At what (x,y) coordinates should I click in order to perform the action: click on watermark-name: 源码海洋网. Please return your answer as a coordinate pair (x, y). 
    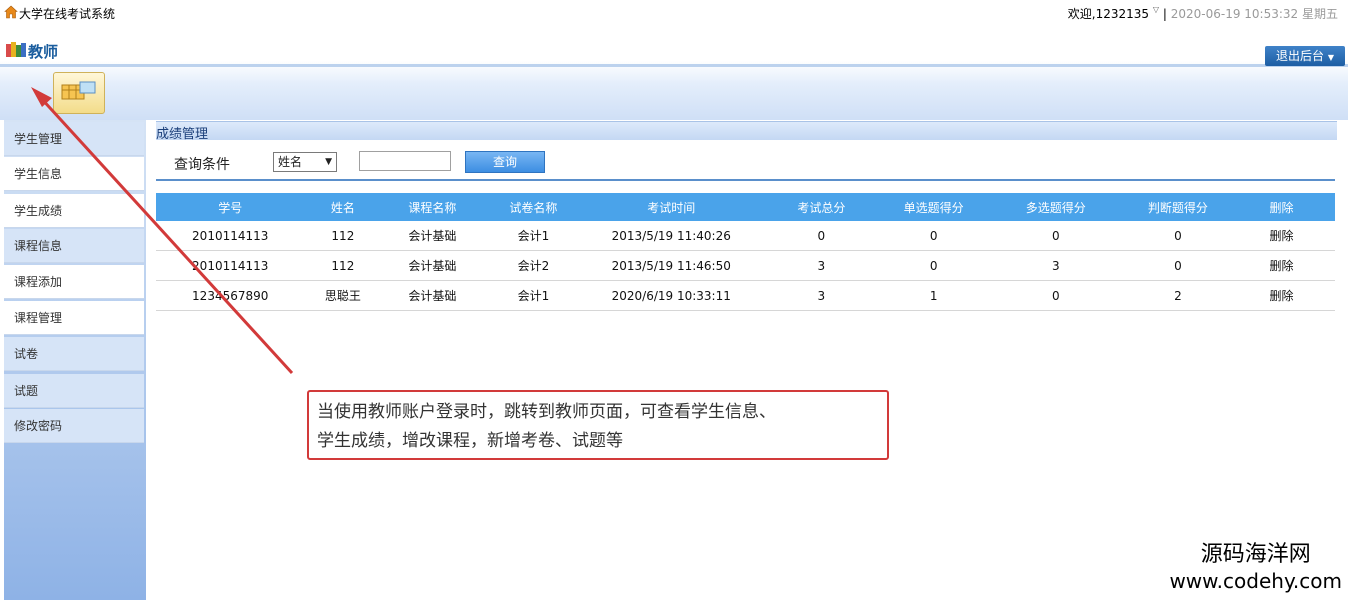
    Looking at the image, I should click on (1255, 554).